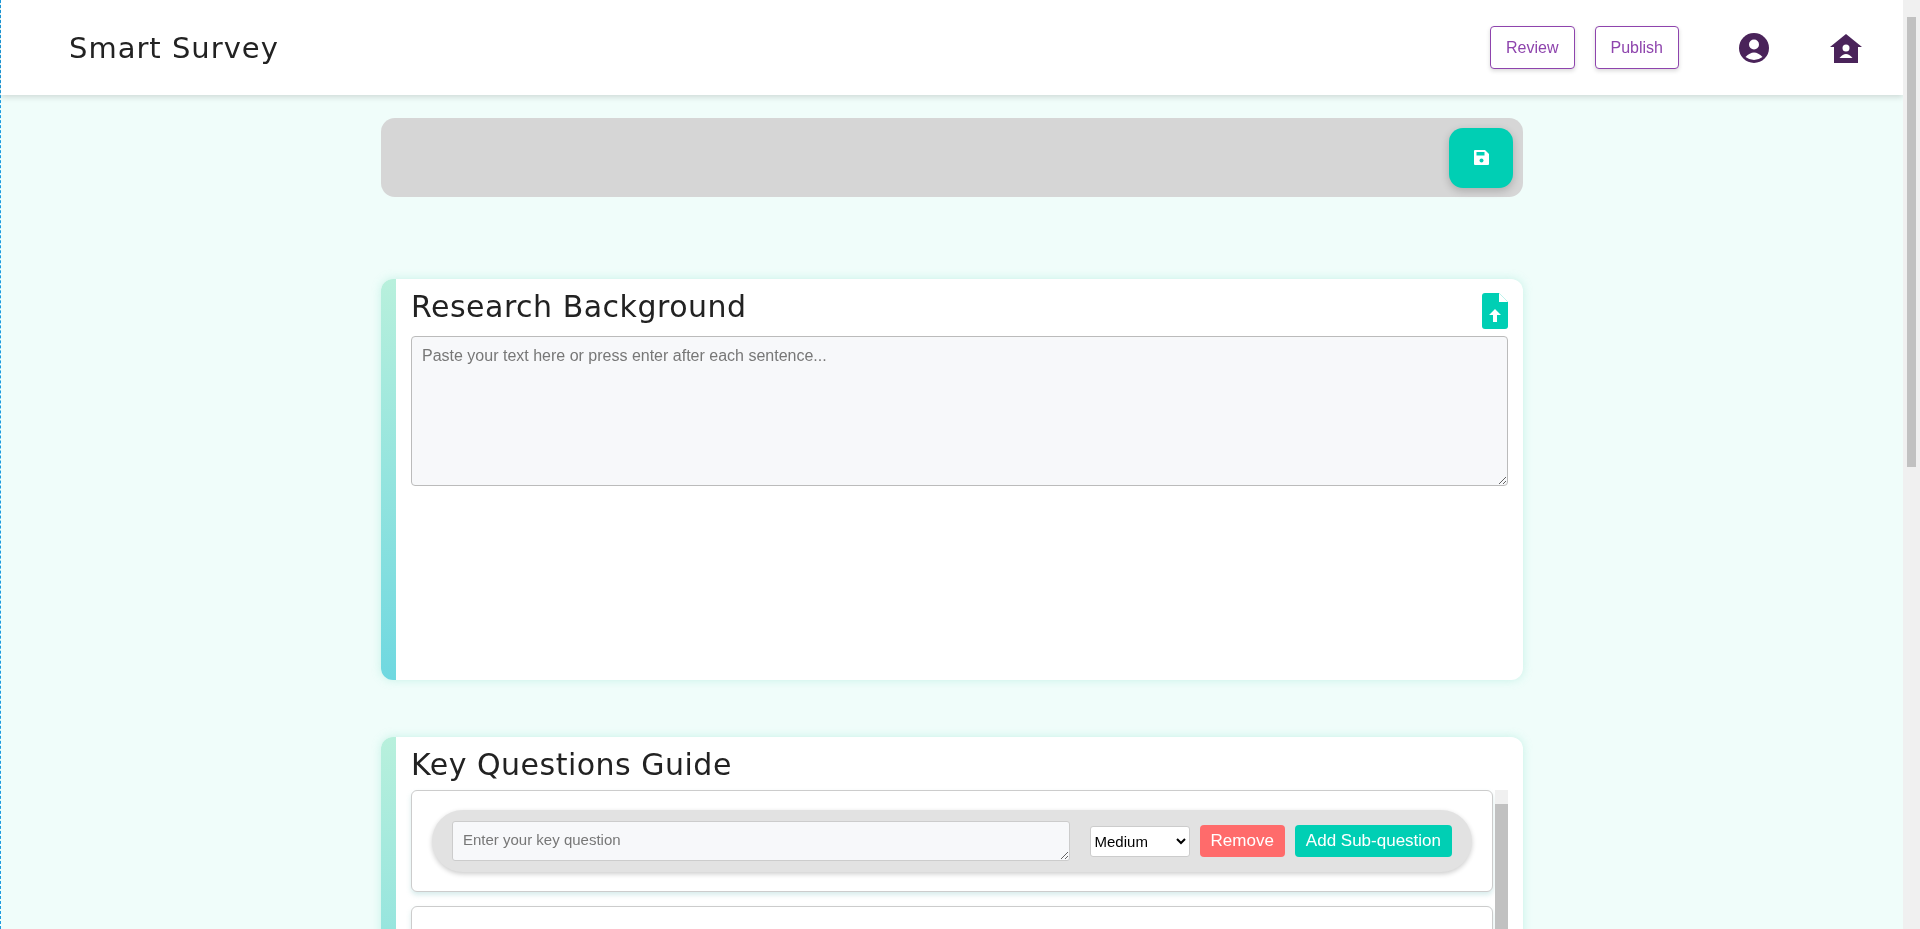 This screenshot has width=1920, height=929. I want to click on home-icon, so click(1846, 47).